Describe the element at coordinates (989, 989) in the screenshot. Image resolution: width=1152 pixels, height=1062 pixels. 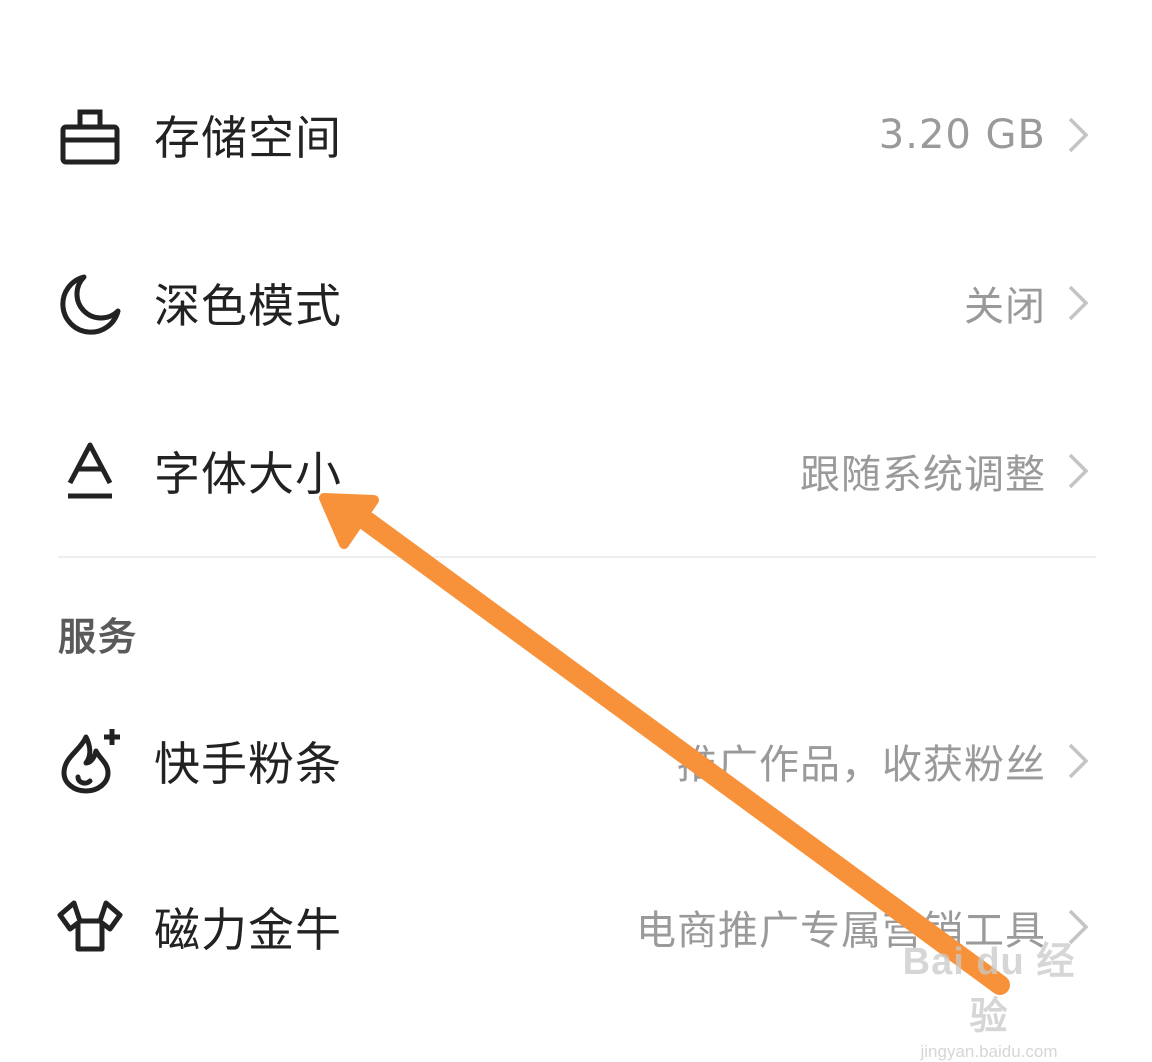
I see `watermark-logo-text: Bai du 经验` at that location.